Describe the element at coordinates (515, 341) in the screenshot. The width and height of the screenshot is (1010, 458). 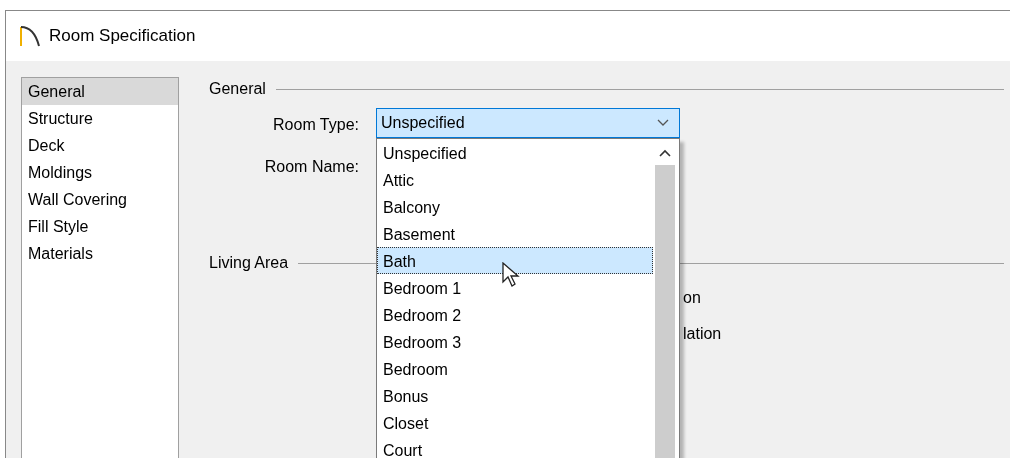
I see `dropdown-option: Bedroom 3` at that location.